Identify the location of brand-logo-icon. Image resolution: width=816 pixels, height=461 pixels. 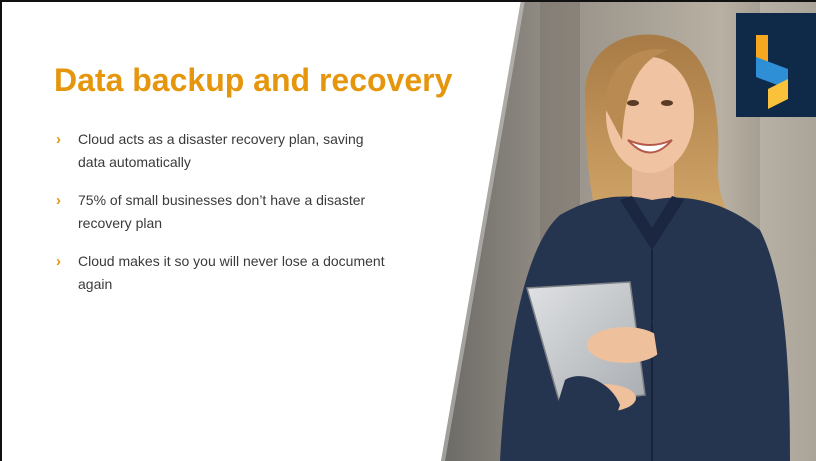
(776, 65).